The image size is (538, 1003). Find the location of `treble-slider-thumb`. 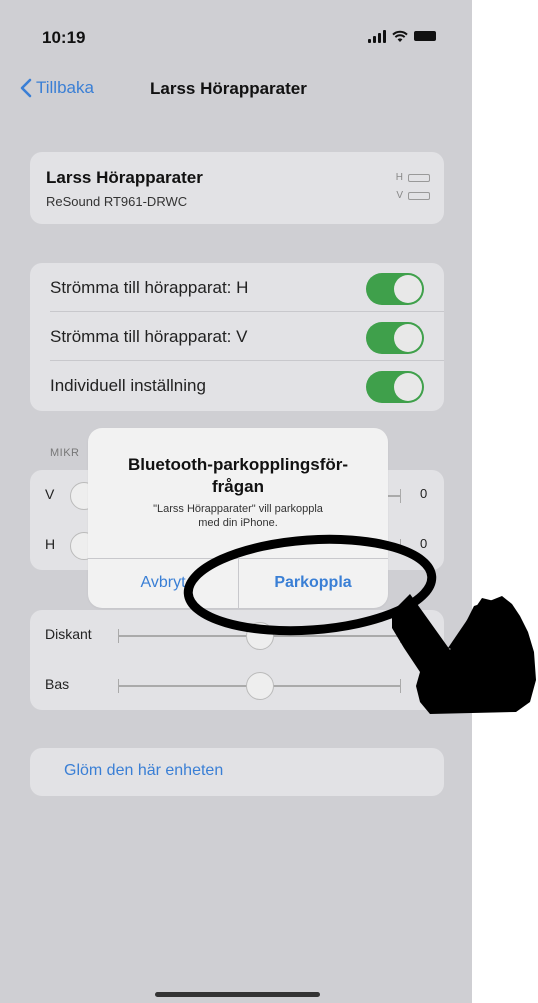

treble-slider-thumb is located at coordinates (260, 636).